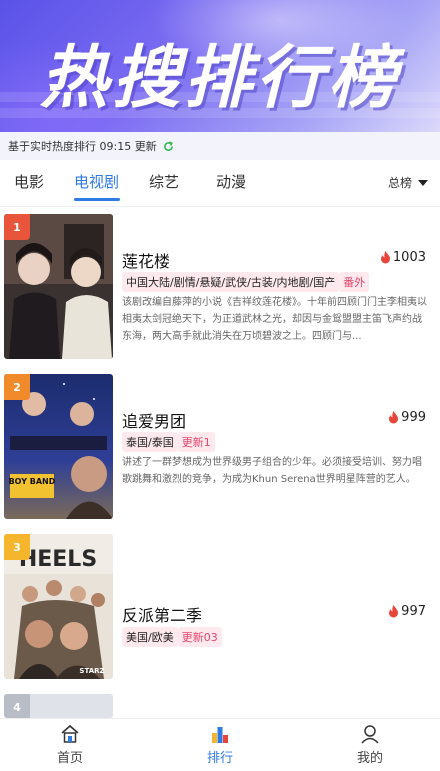 The height and width of the screenshot is (771, 440). I want to click on genre-tag: 泰国/泰国, so click(150, 442).